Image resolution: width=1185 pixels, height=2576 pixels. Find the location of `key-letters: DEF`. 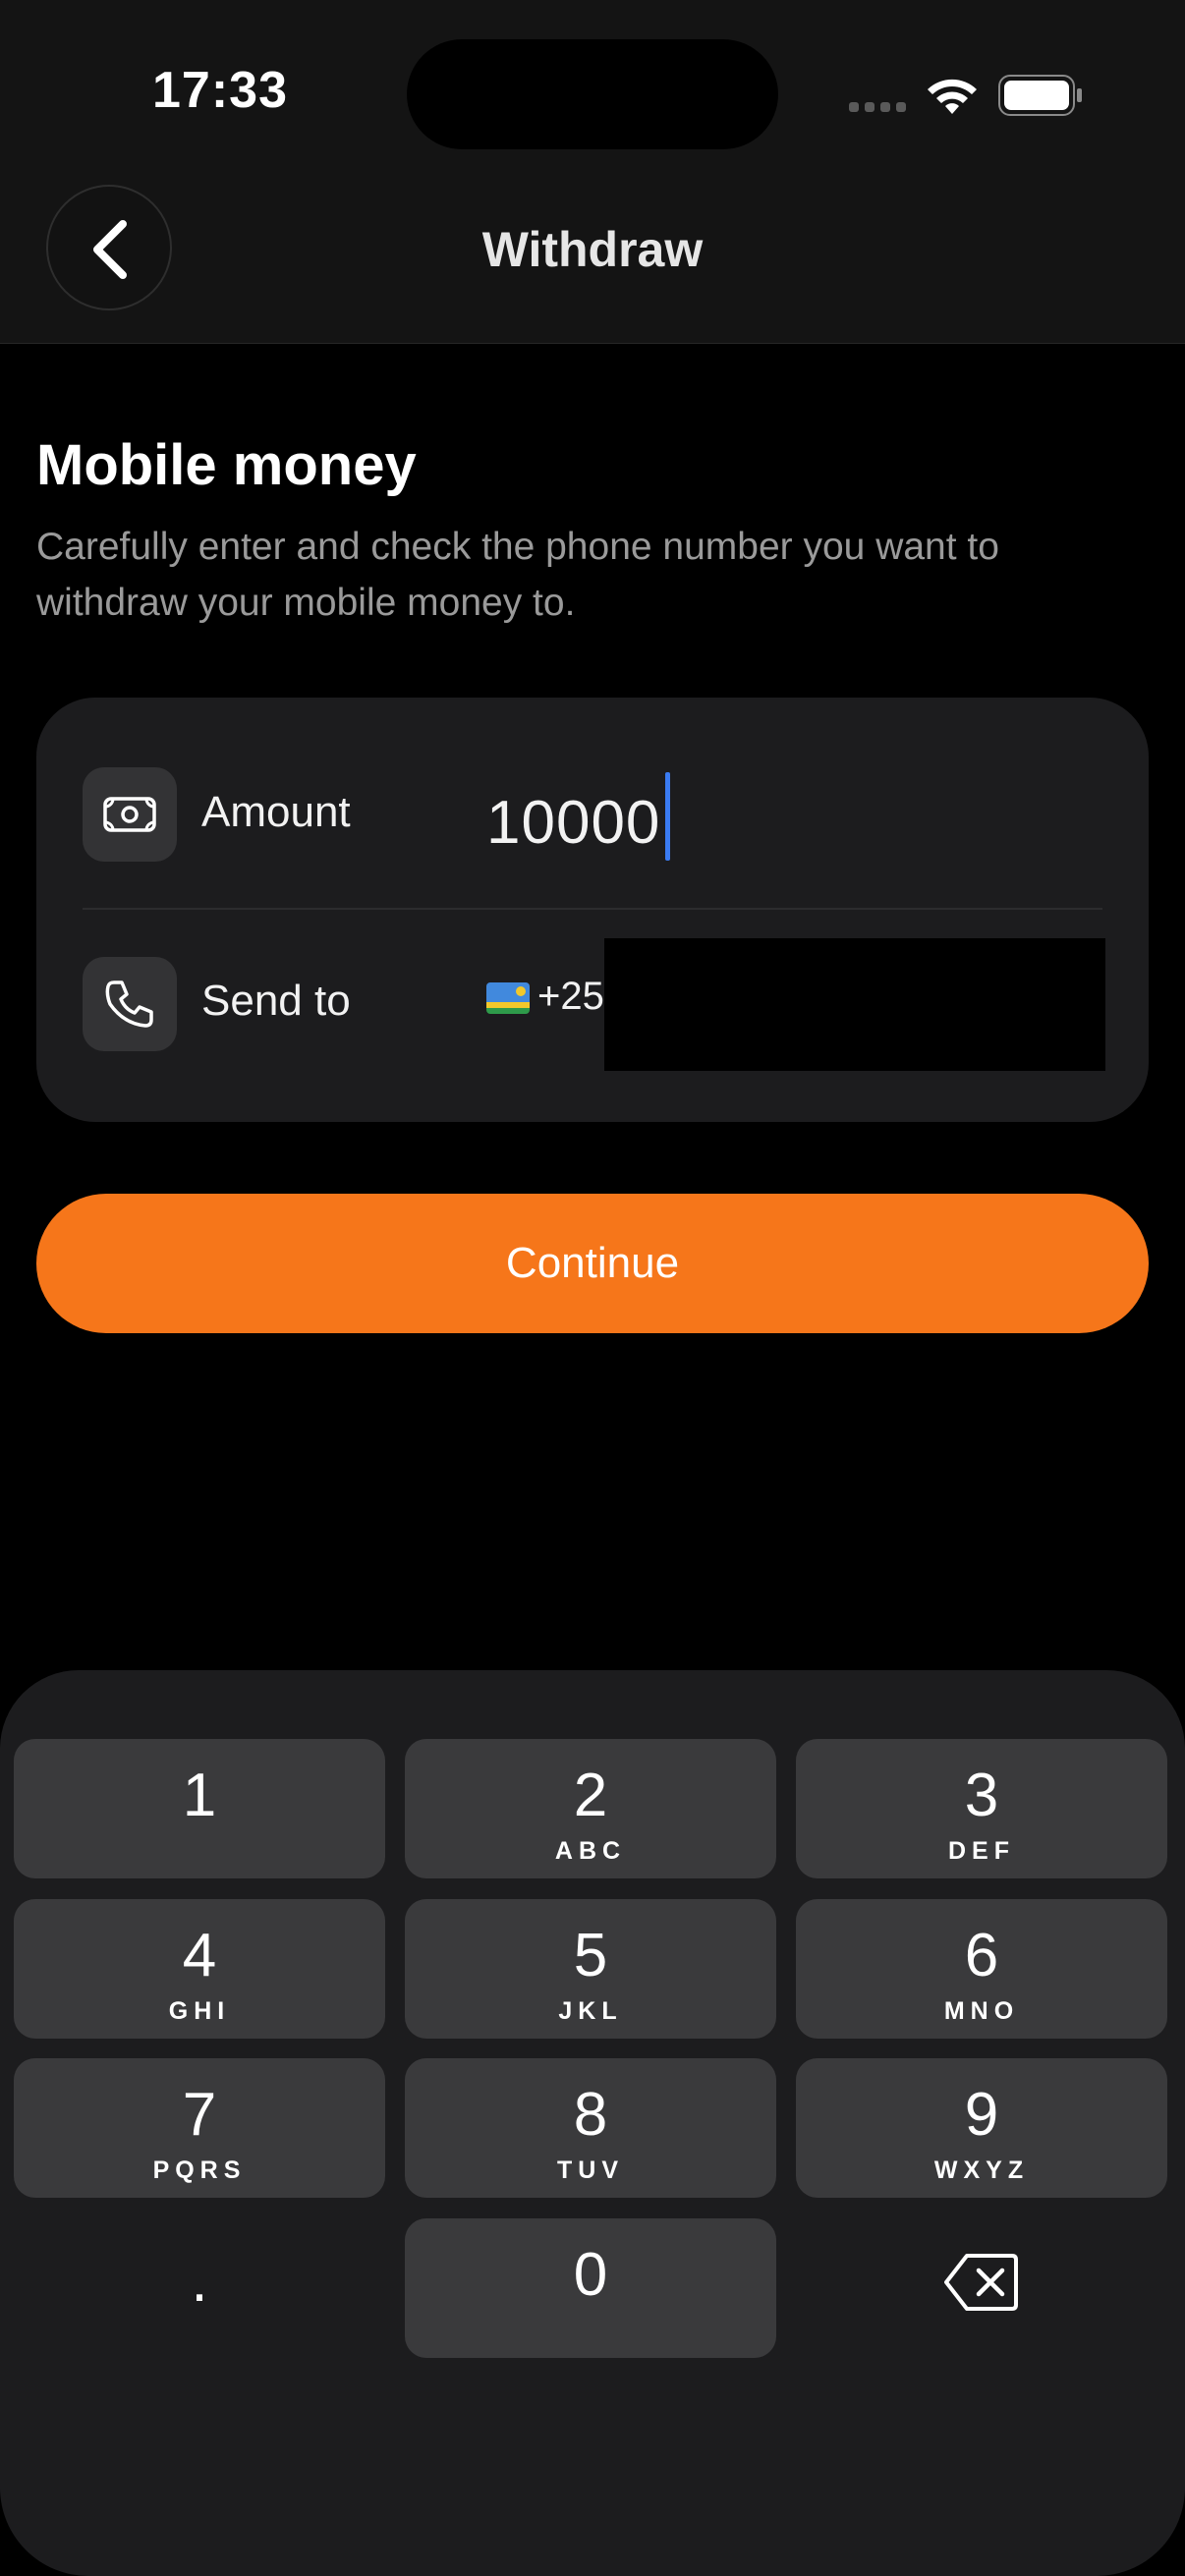

key-letters: DEF is located at coordinates (982, 1851).